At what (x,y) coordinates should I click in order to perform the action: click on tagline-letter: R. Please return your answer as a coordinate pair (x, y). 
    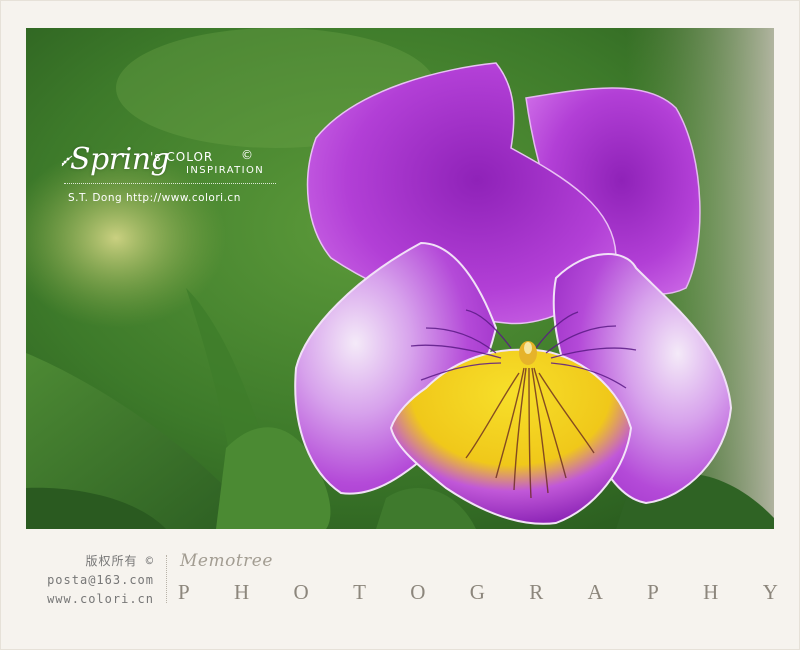
    Looking at the image, I should click on (536, 592).